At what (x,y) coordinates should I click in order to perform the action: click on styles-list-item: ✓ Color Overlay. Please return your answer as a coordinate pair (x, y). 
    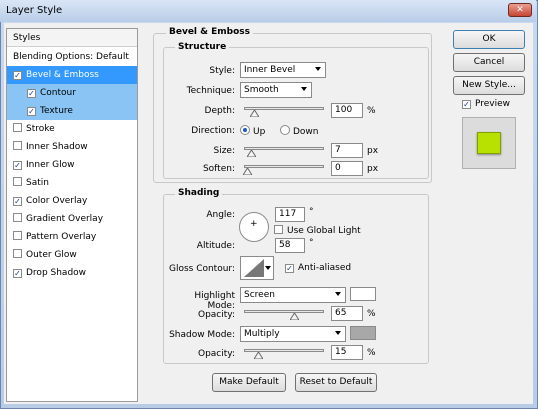
    Looking at the image, I should click on (72, 201).